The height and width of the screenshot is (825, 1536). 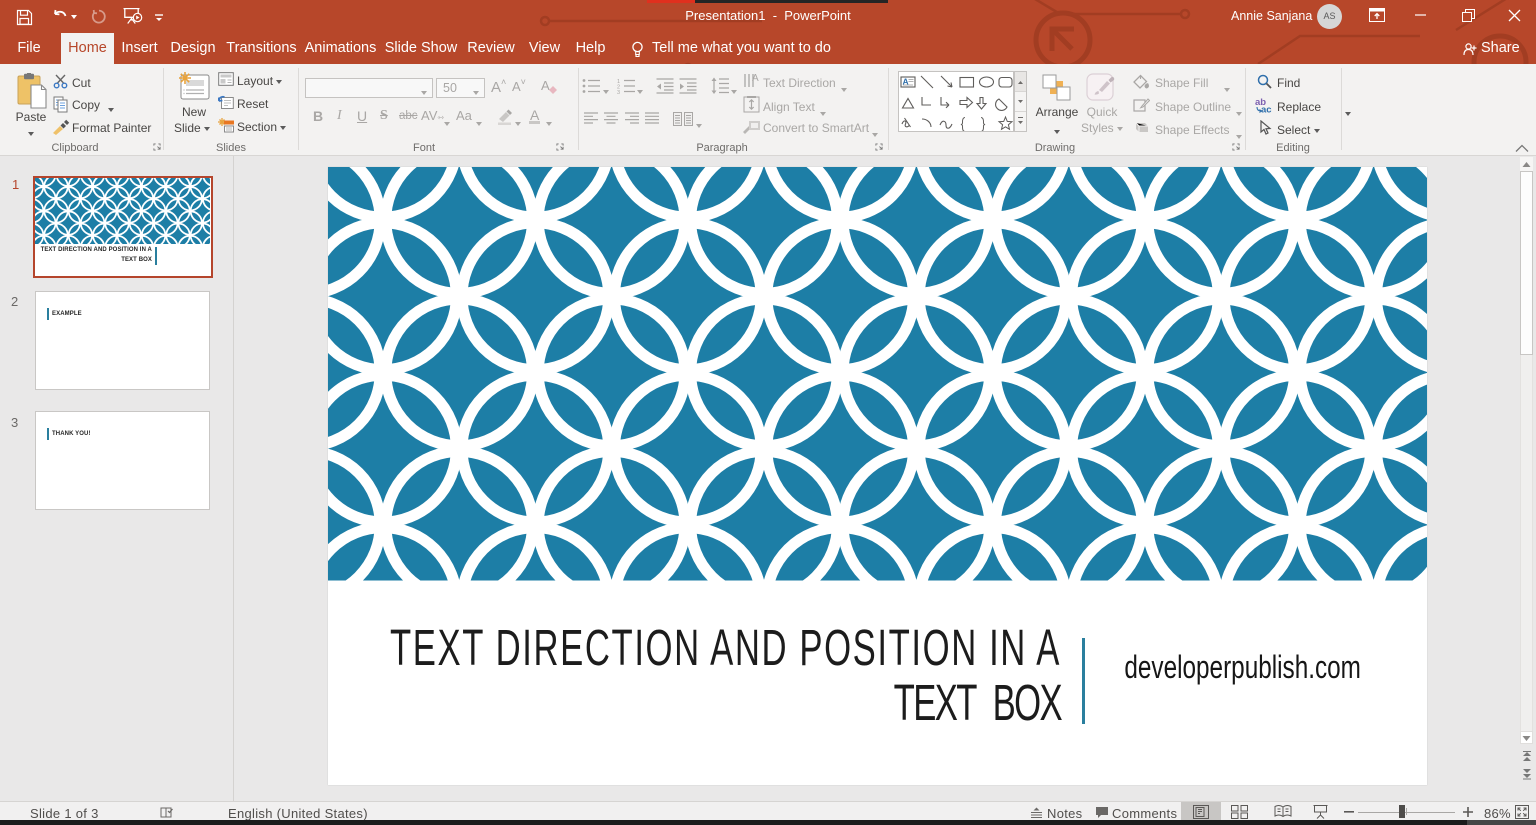 What do you see at coordinates (618, 92) in the screenshot?
I see `svg-text: 3` at bounding box center [618, 92].